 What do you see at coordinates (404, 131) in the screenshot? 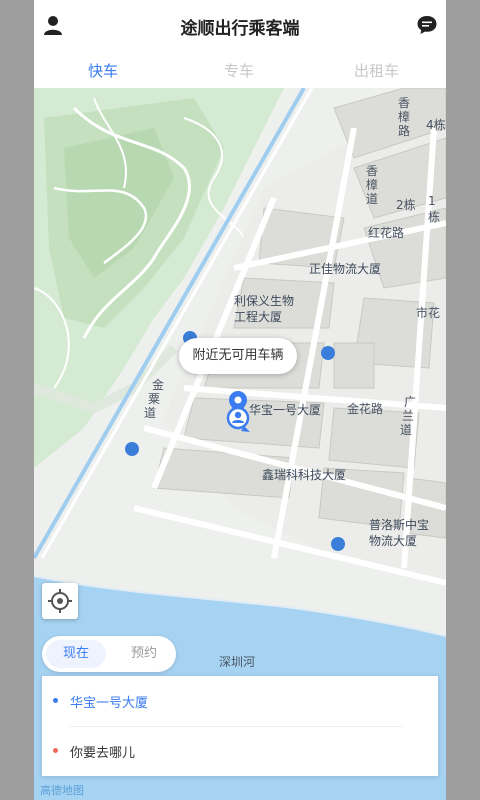
I see `label-xiangzhang-3: 路` at bounding box center [404, 131].